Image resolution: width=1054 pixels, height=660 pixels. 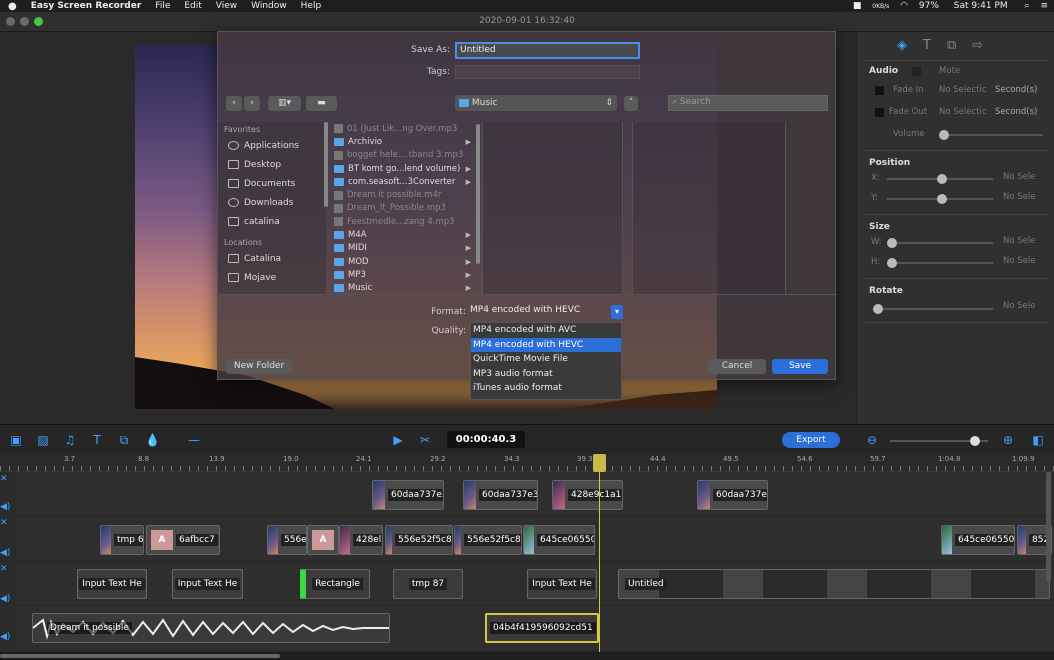 I want to click on image-icon: ▨, so click(x=43, y=440).